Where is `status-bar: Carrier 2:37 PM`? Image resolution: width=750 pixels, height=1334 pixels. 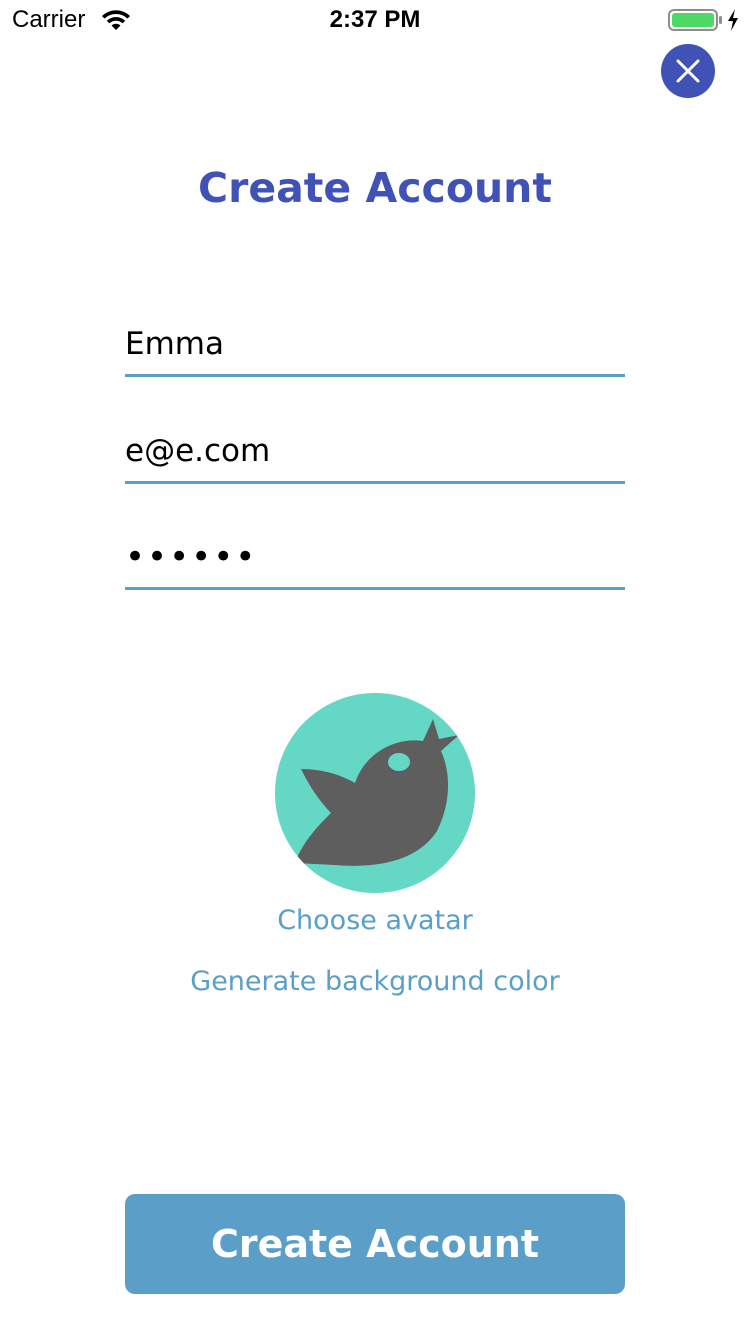
status-bar: Carrier 2:37 PM is located at coordinates (375, 20).